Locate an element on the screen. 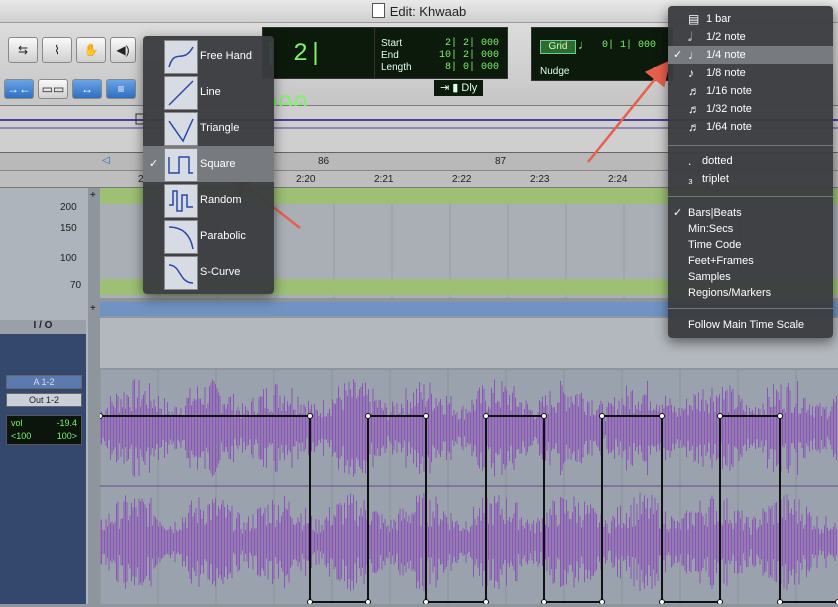 The image size is (838, 607). quarter-note-icon: ♩ is located at coordinates (694, 55).